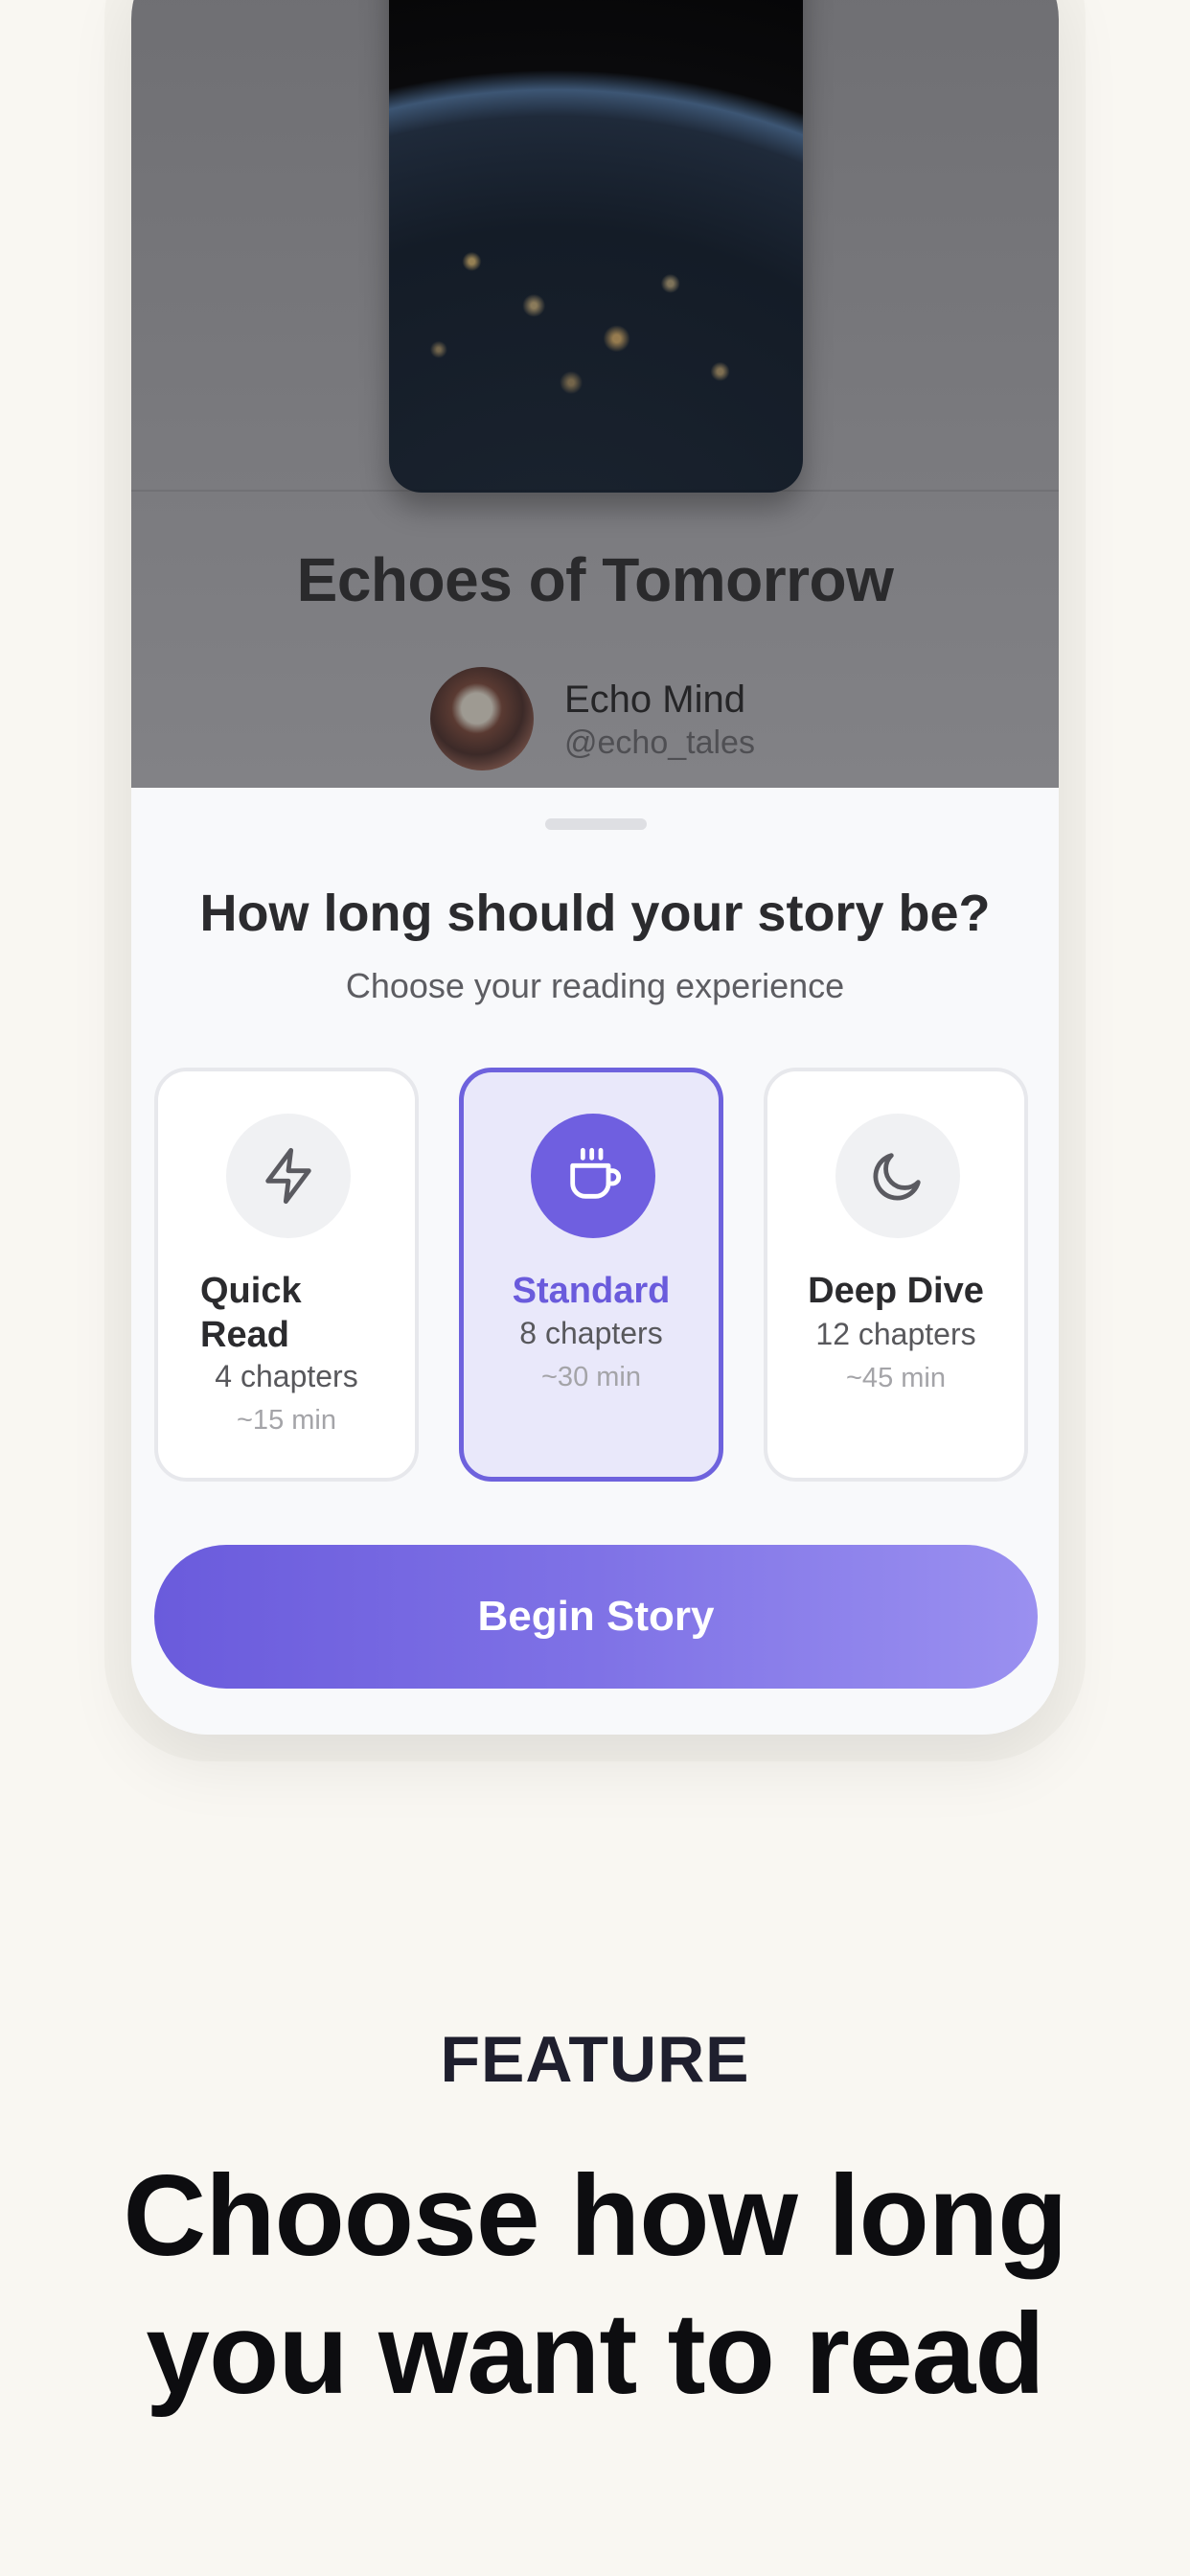 Image resolution: width=1190 pixels, height=2576 pixels. Describe the element at coordinates (287, 1376) in the screenshot. I see `option-chapters: 4 chapters` at that location.